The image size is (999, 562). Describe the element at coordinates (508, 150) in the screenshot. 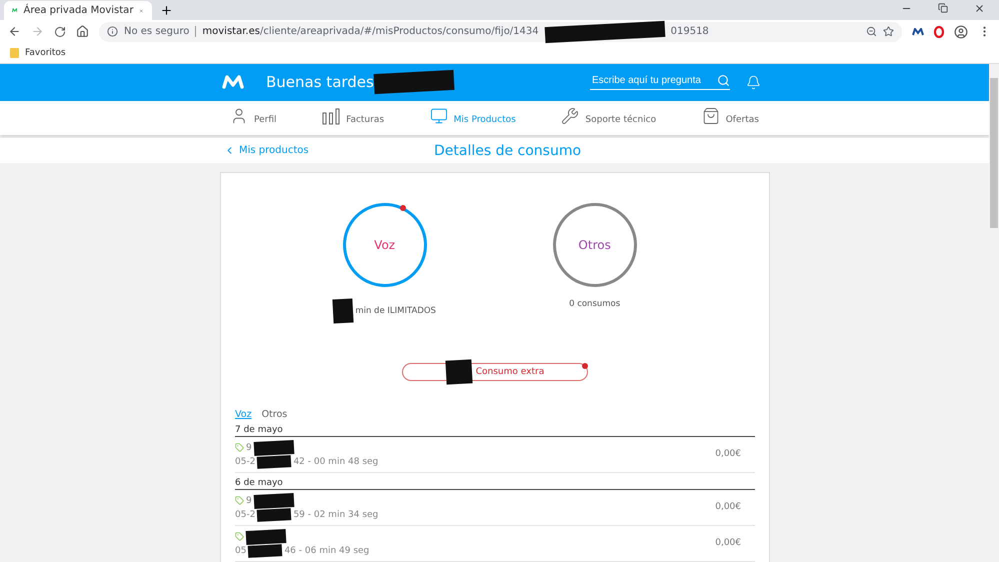

I see `page-title: Detalles de consumo` at that location.